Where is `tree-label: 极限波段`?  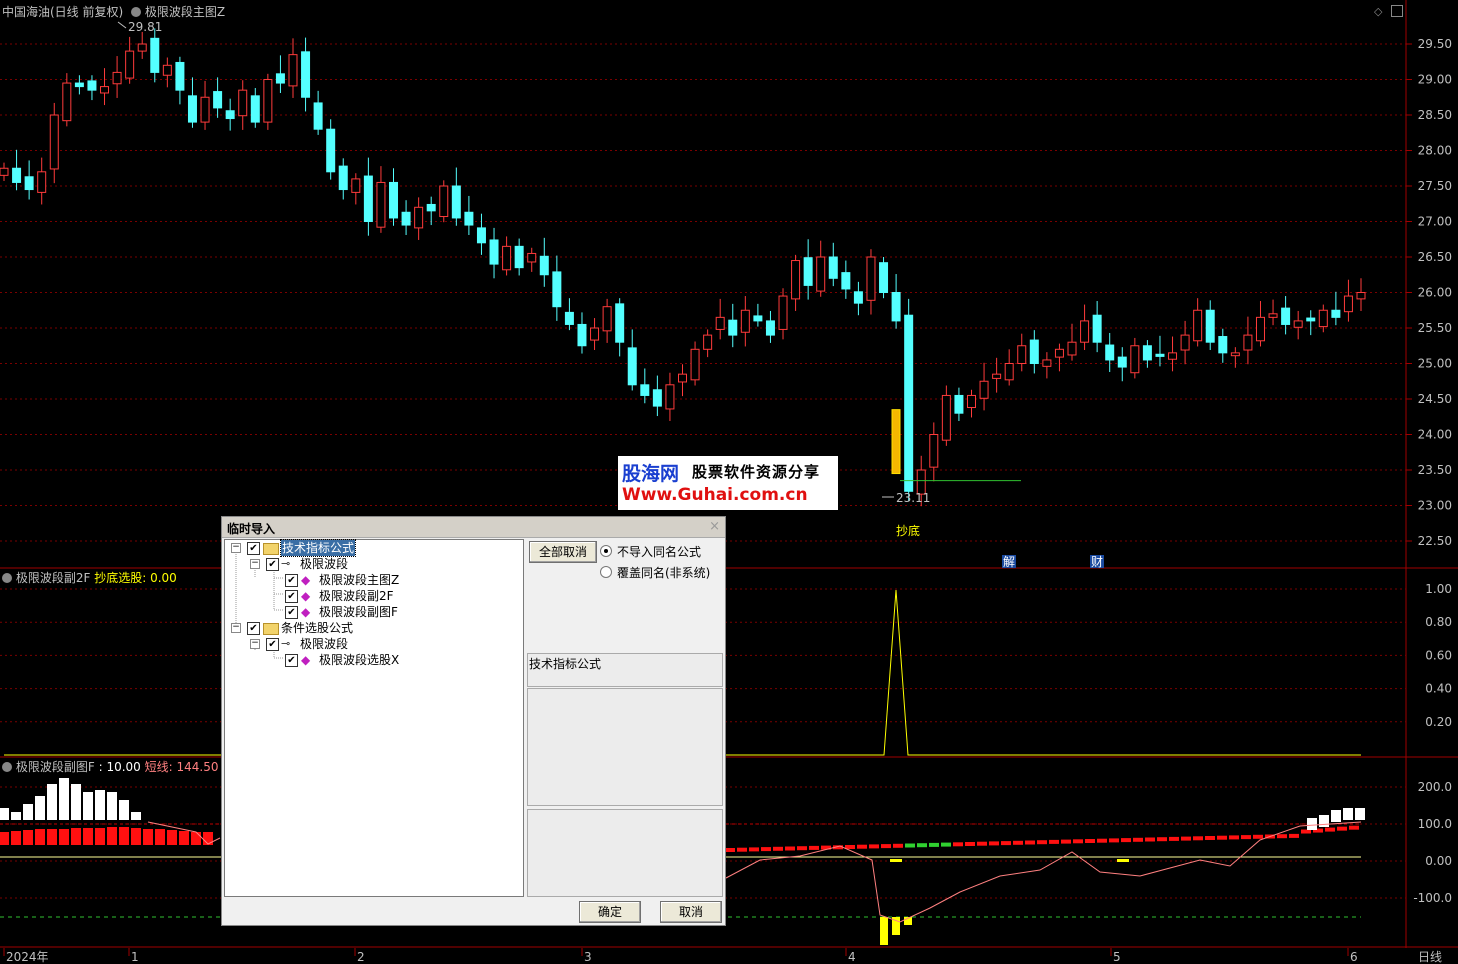
tree-label: 极限波段 is located at coordinates (324, 644).